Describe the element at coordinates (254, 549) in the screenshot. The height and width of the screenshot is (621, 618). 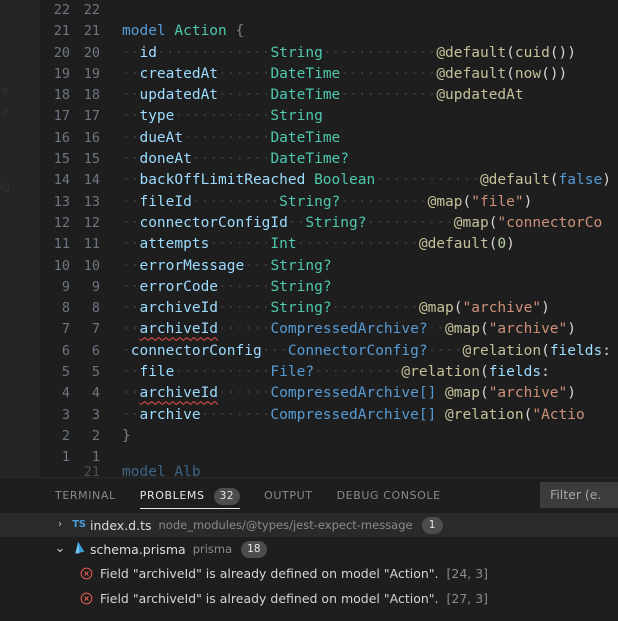
I see `problems-count-badge: 18` at that location.